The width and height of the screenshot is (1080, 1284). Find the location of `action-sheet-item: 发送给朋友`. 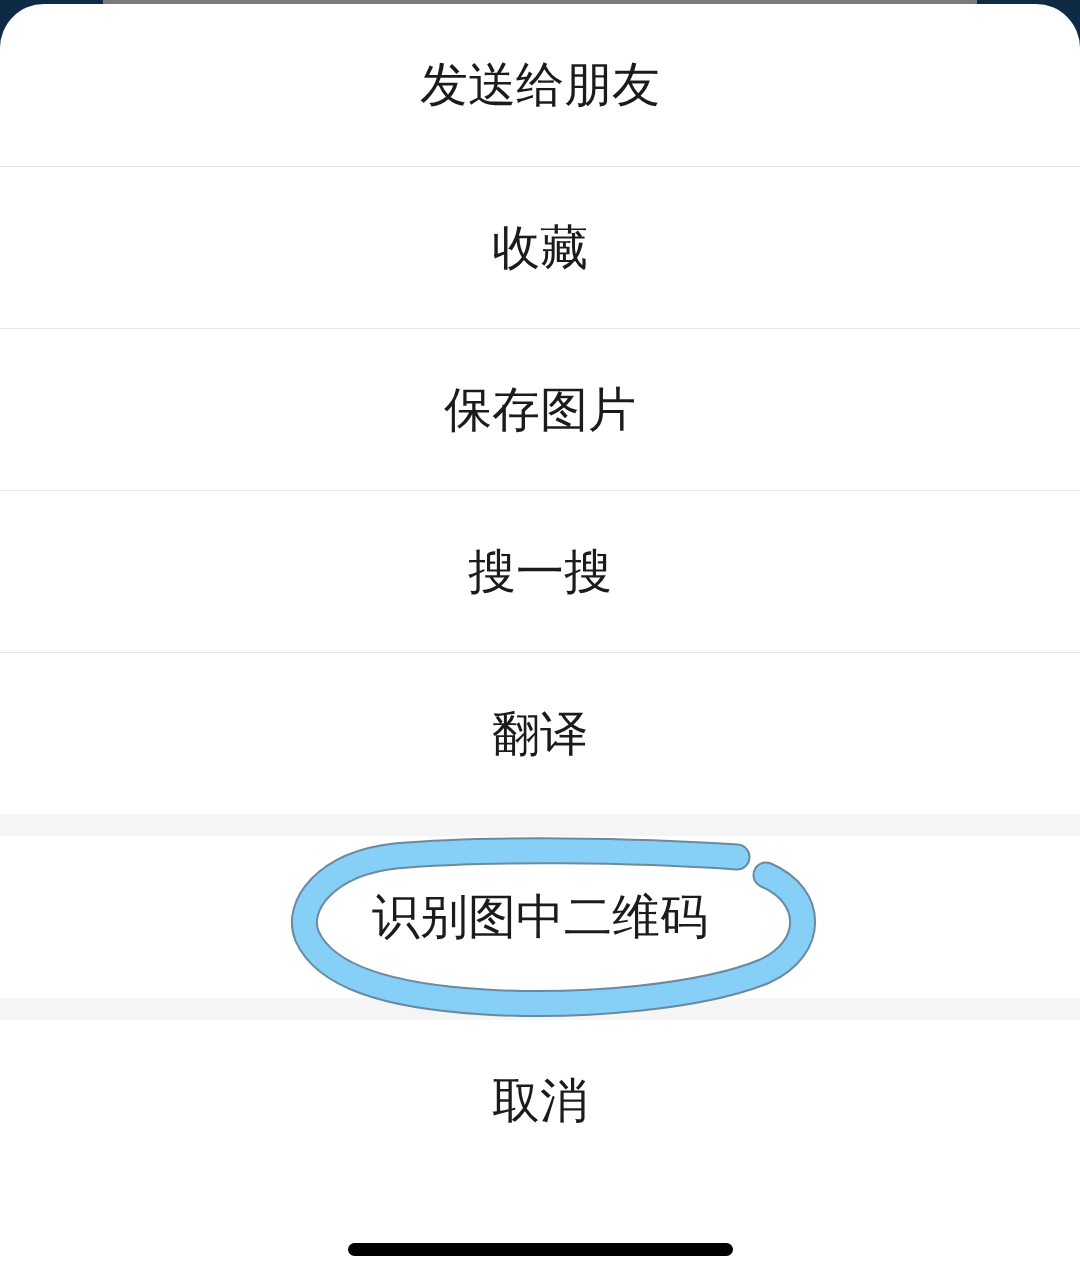

action-sheet-item: 发送给朋友 is located at coordinates (540, 85).